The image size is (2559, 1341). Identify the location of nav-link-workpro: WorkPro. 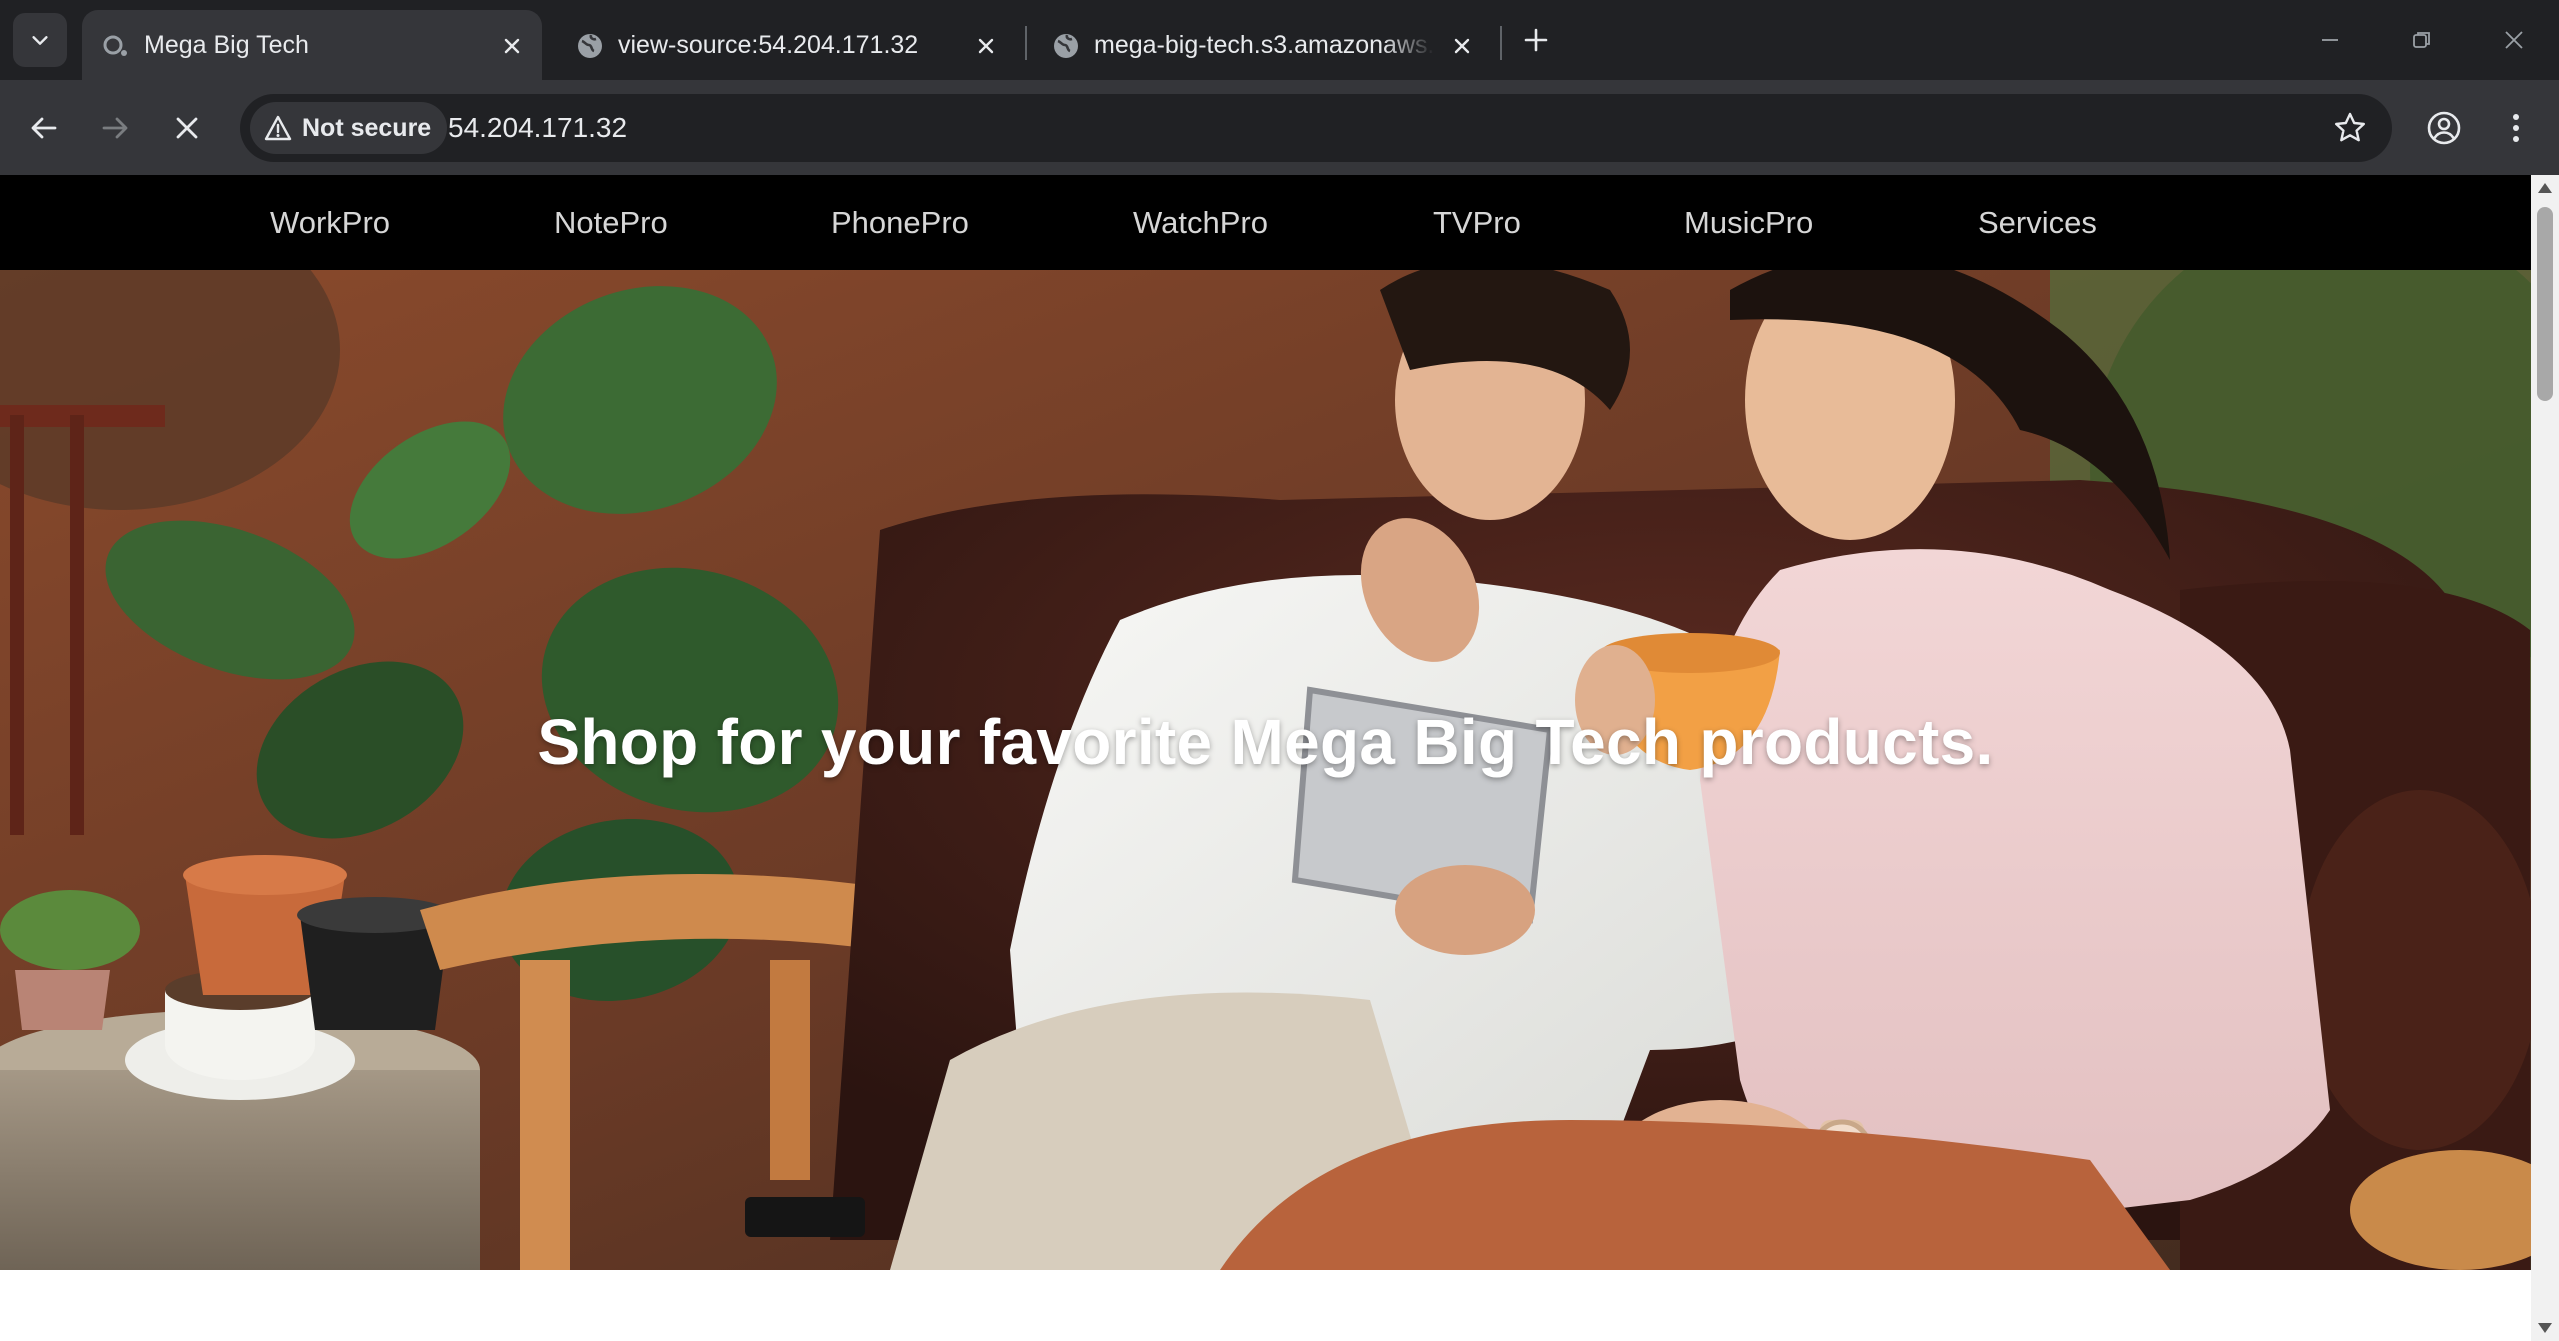
(330, 222).